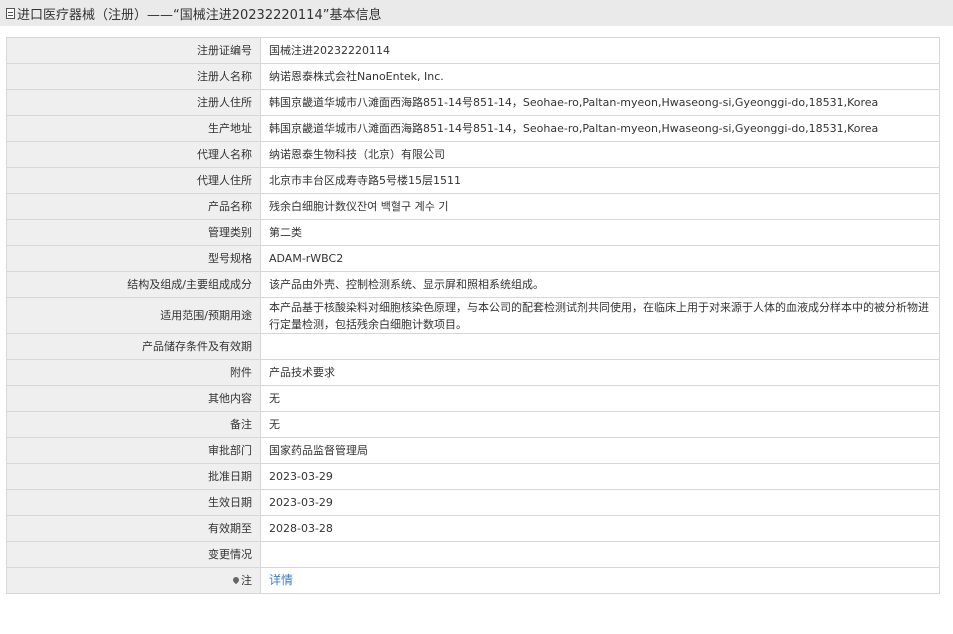 The image size is (953, 634). What do you see at coordinates (133, 206) in the screenshot?
I see `row-label: 产品名称` at bounding box center [133, 206].